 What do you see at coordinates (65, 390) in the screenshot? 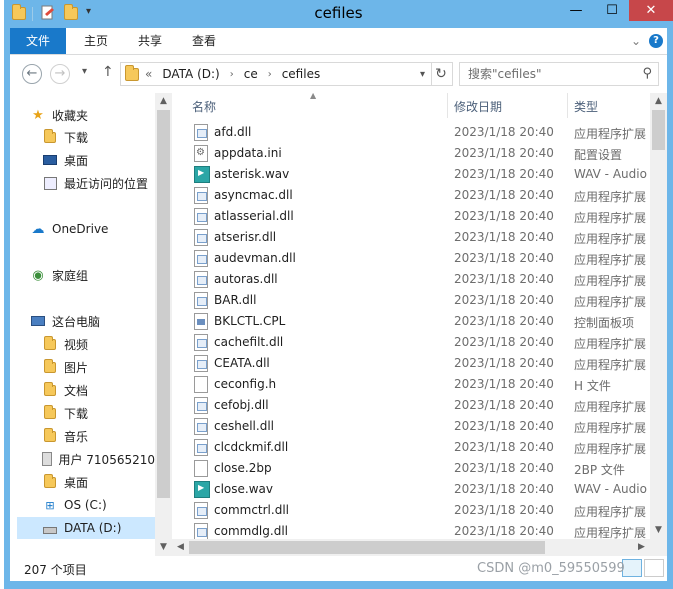
I see `sidebar-item-documents: 文档` at bounding box center [65, 390].